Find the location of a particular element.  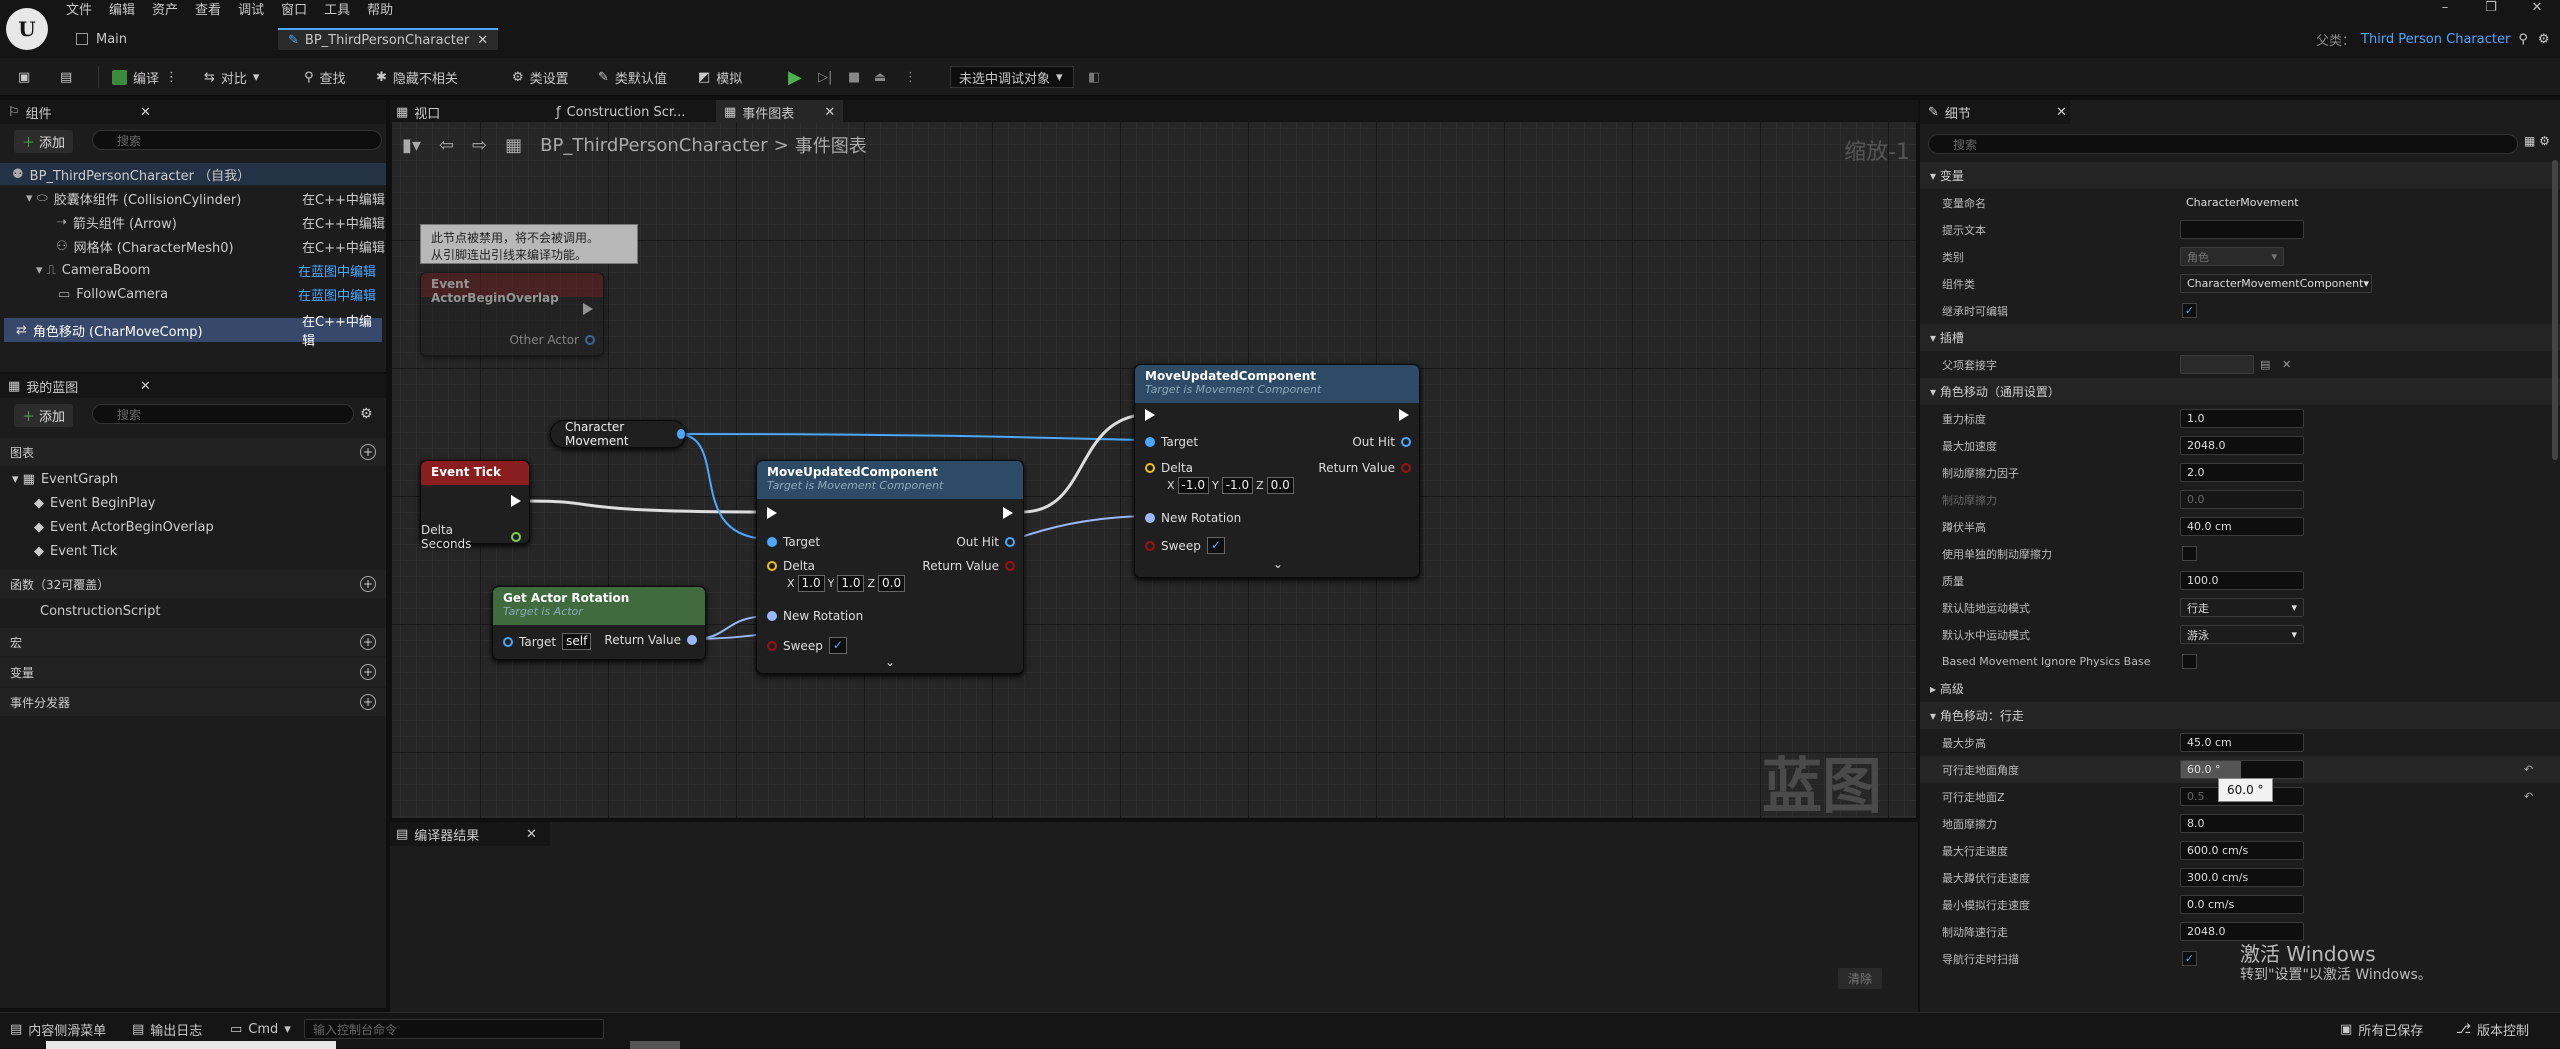

component-row-mesh: ⚇ 网格体 (CharacterMesh0) 在C++中编辑 is located at coordinates (193, 246).